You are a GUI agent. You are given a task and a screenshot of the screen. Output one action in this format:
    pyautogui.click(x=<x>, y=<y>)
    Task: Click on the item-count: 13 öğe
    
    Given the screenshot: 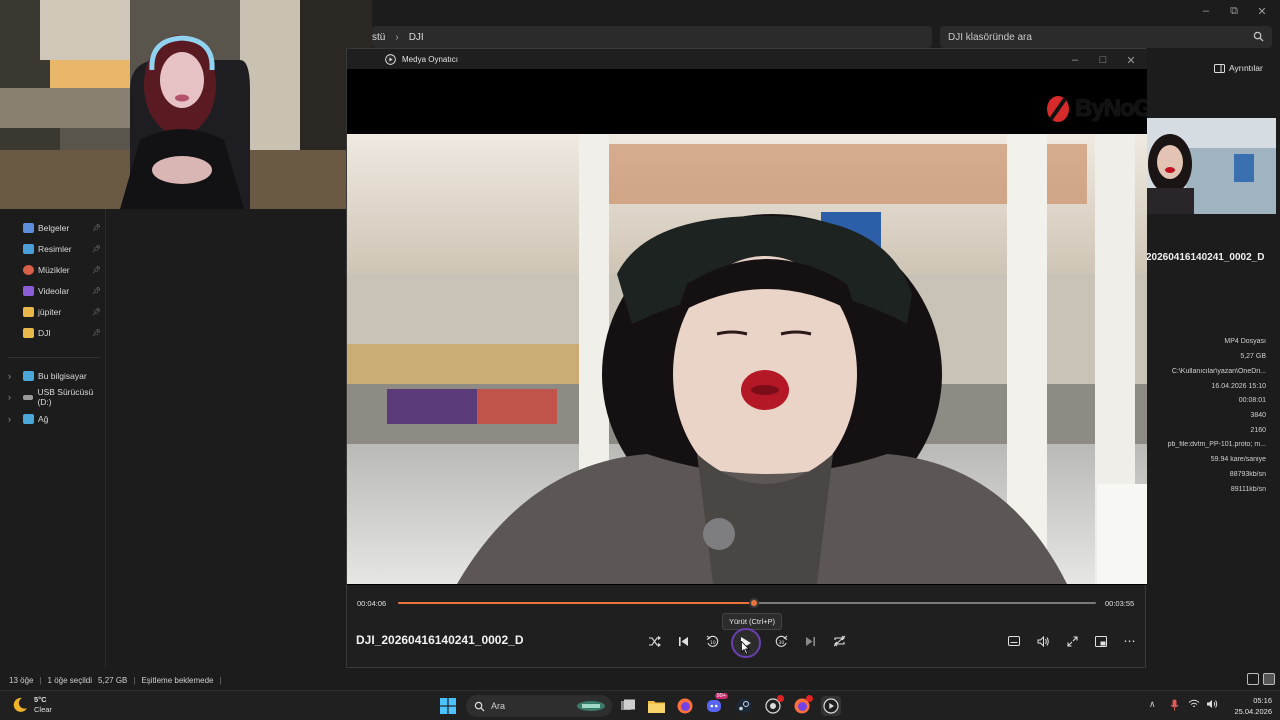 What is the action you would take?
    pyautogui.click(x=21, y=680)
    